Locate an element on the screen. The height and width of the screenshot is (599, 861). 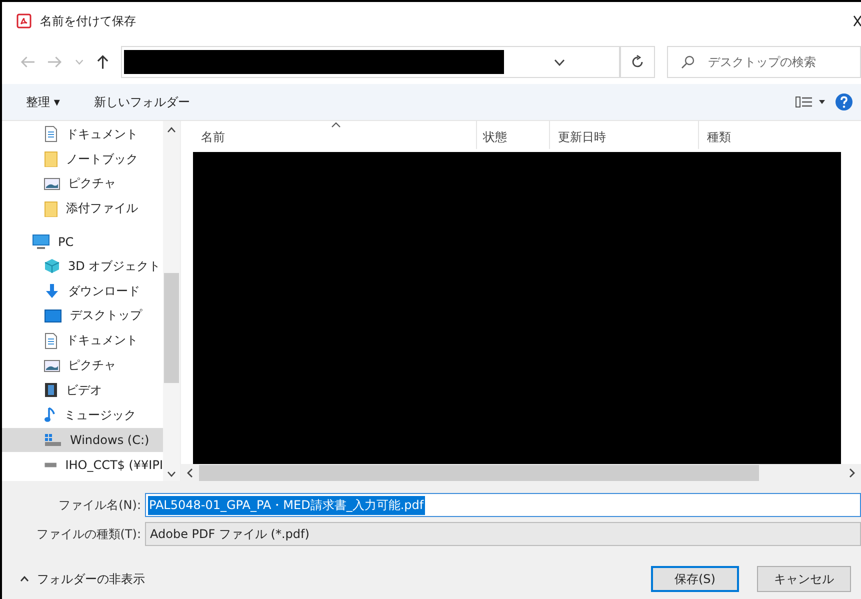
cancel-button: キャンセル is located at coordinates (804, 579).